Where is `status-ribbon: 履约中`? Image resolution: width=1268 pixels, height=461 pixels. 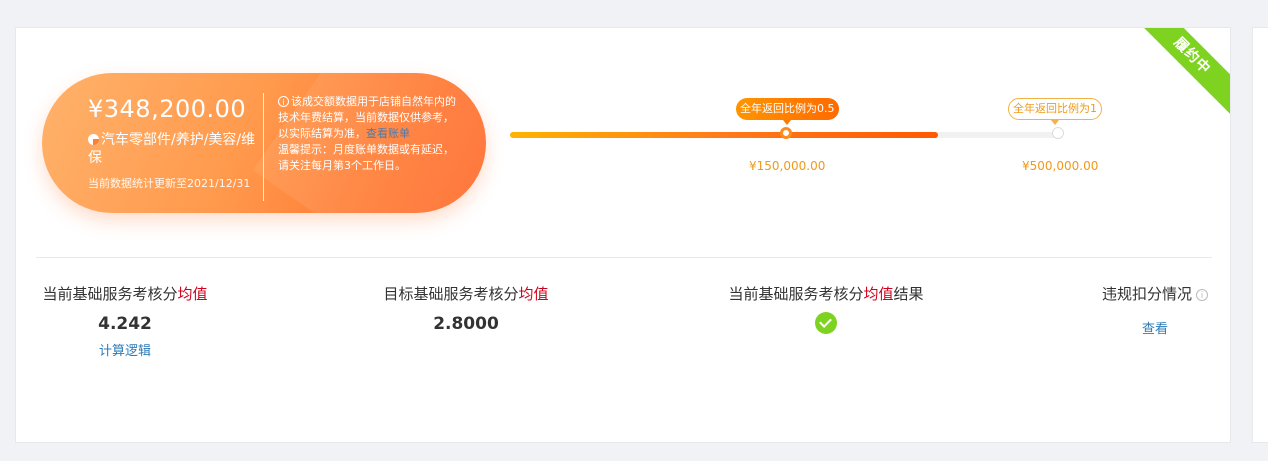 status-ribbon: 履约中 is located at coordinates (1177, 75).